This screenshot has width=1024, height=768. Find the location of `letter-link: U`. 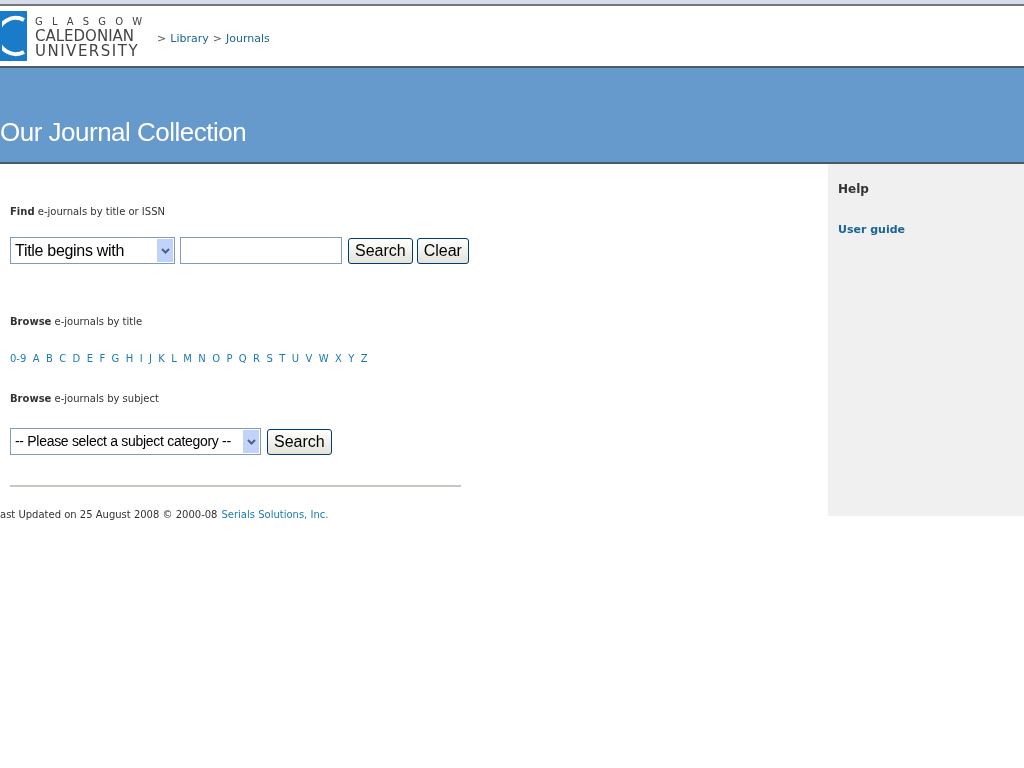

letter-link: U is located at coordinates (295, 358).